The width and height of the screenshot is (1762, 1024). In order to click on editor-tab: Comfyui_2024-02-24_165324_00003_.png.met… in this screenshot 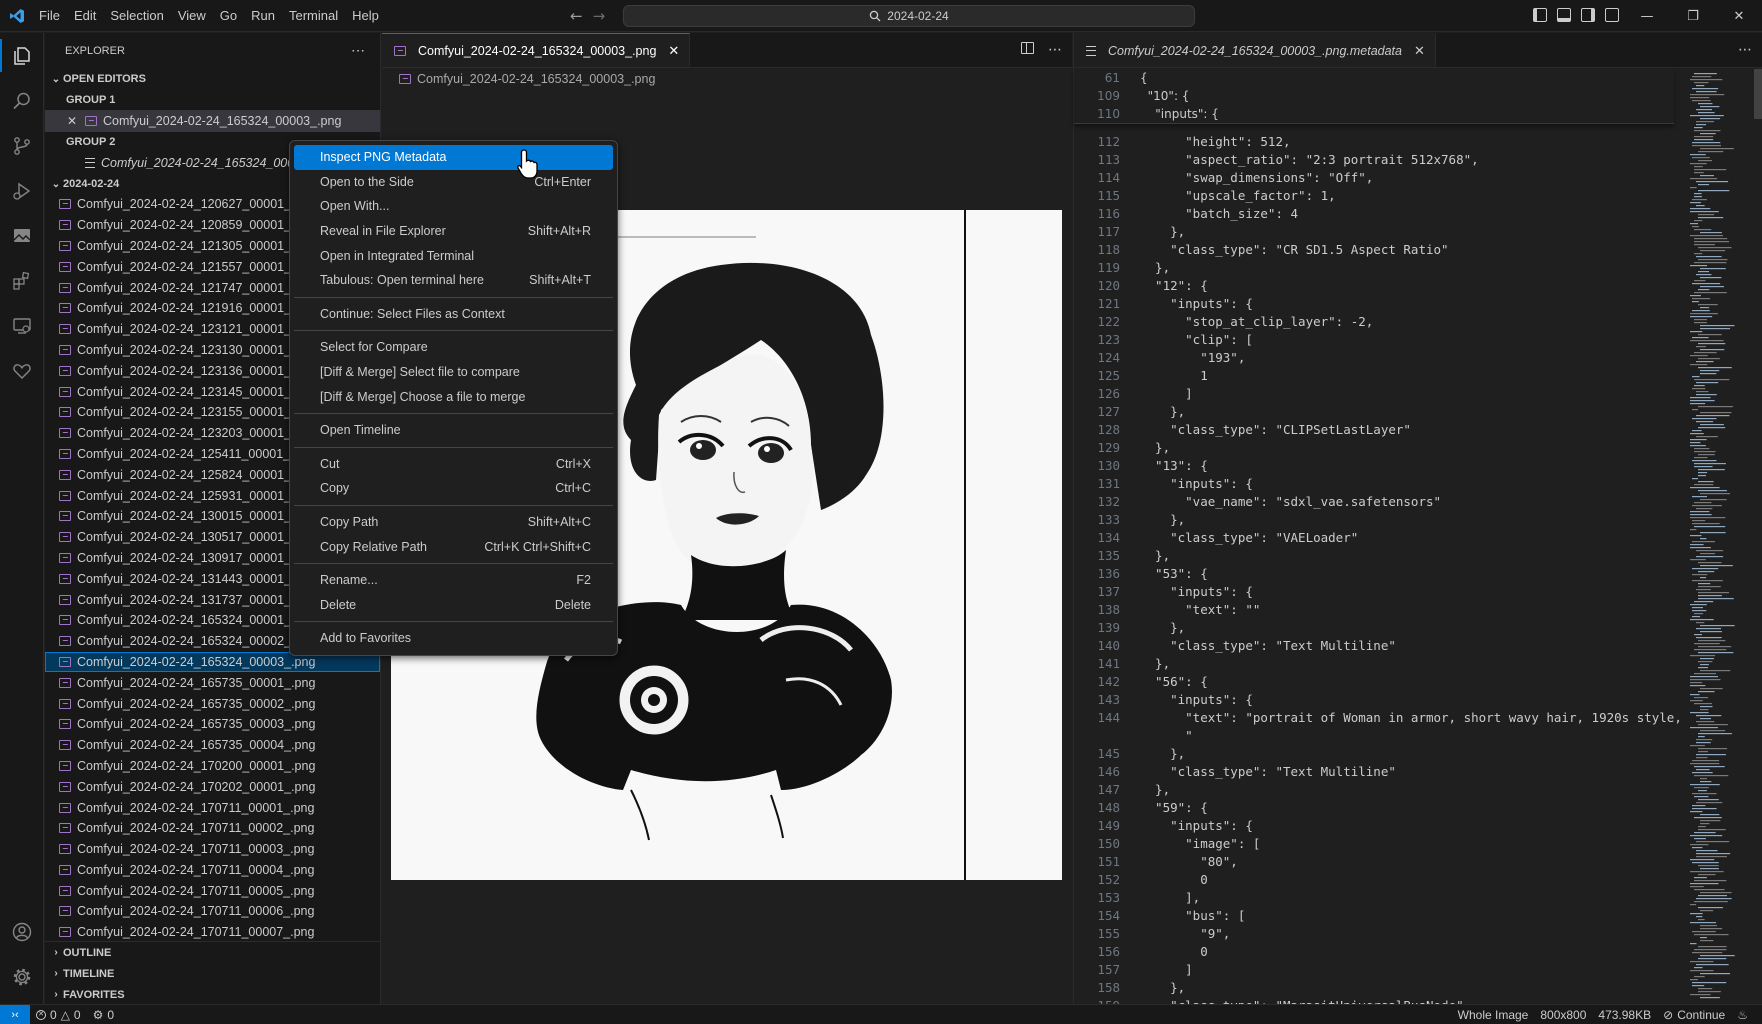, I will do `click(1255, 50)`.